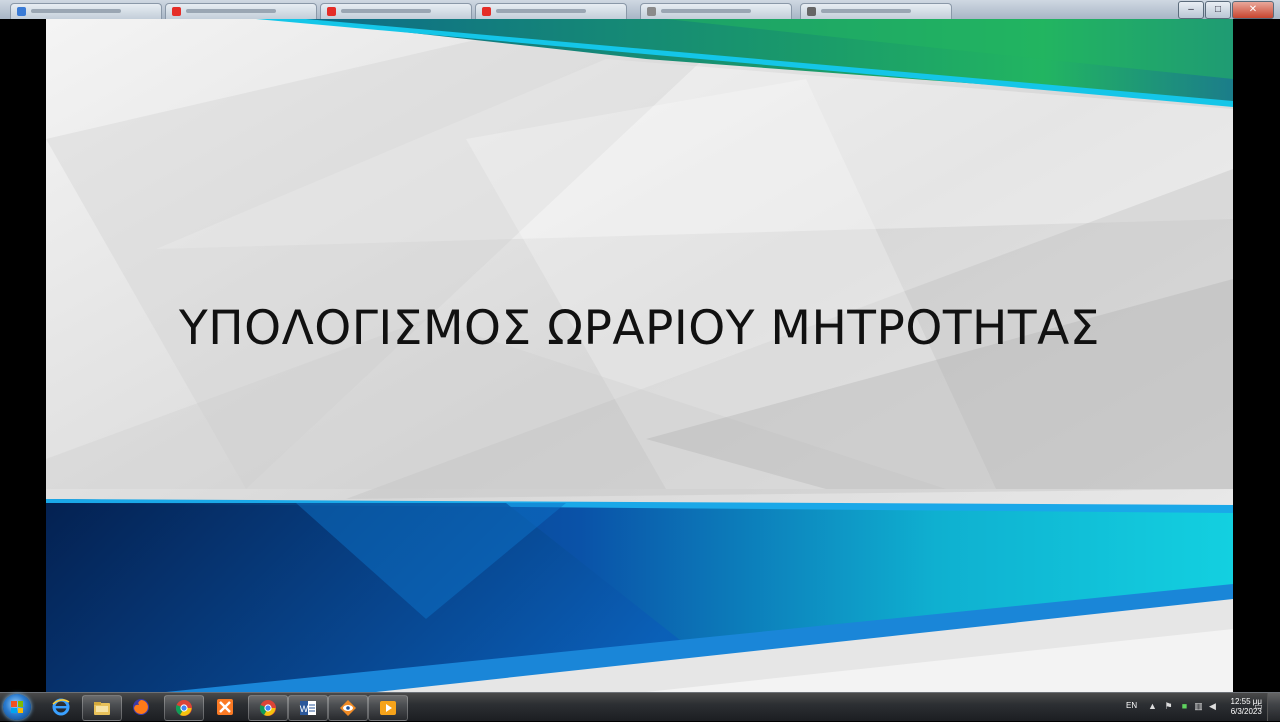 This screenshot has width=1280, height=722. I want to click on taskbar-button: W, so click(308, 708).